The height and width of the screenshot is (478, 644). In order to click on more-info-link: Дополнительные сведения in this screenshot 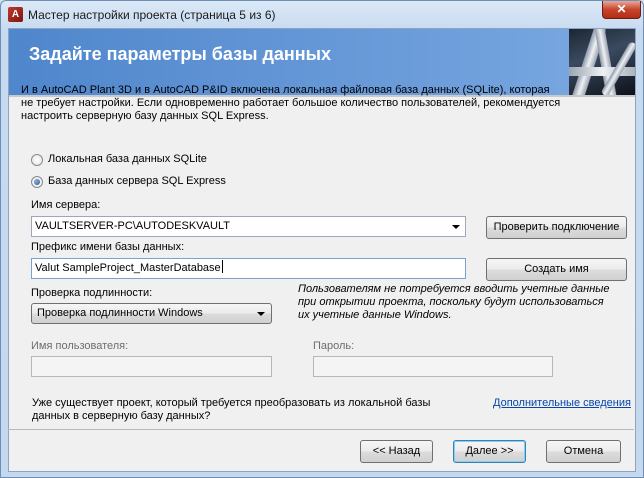, I will do `click(562, 403)`.